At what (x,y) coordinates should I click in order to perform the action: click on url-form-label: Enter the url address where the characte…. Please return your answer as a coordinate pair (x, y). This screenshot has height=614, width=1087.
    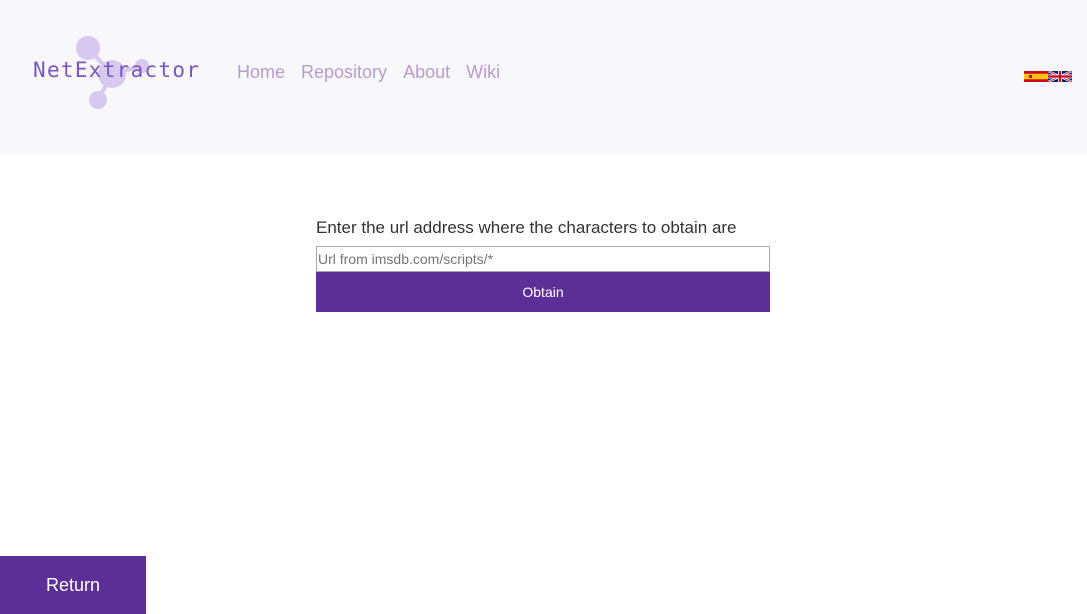
    Looking at the image, I should click on (526, 227).